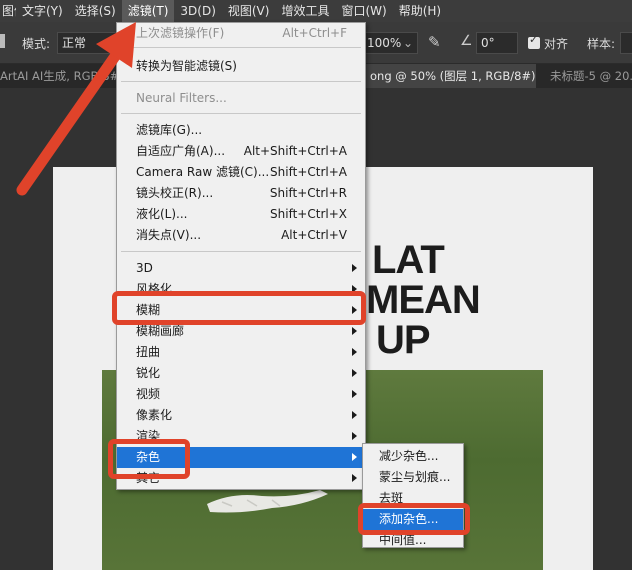 The height and width of the screenshot is (570, 632). I want to click on menu-view: 视图(V), so click(249, 11).